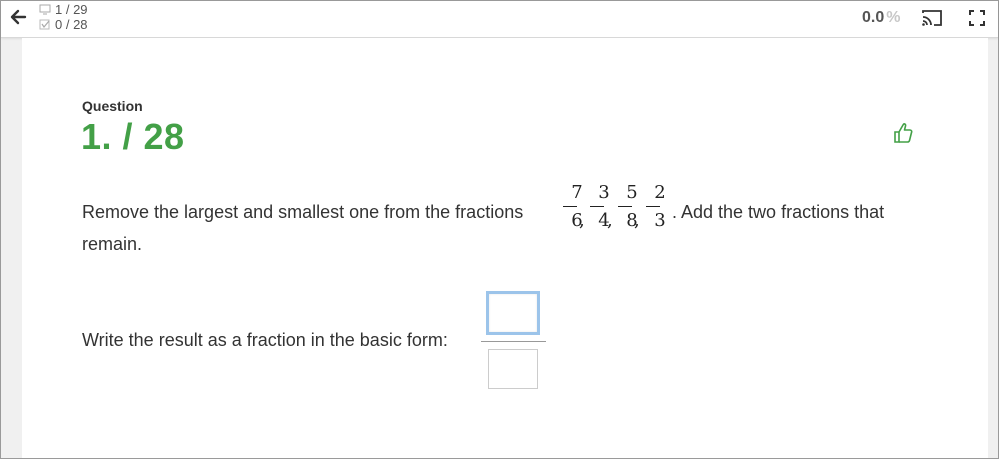 This screenshot has width=999, height=459. I want to click on progress-counters: 1 / 29 0 / 28, so click(63, 17).